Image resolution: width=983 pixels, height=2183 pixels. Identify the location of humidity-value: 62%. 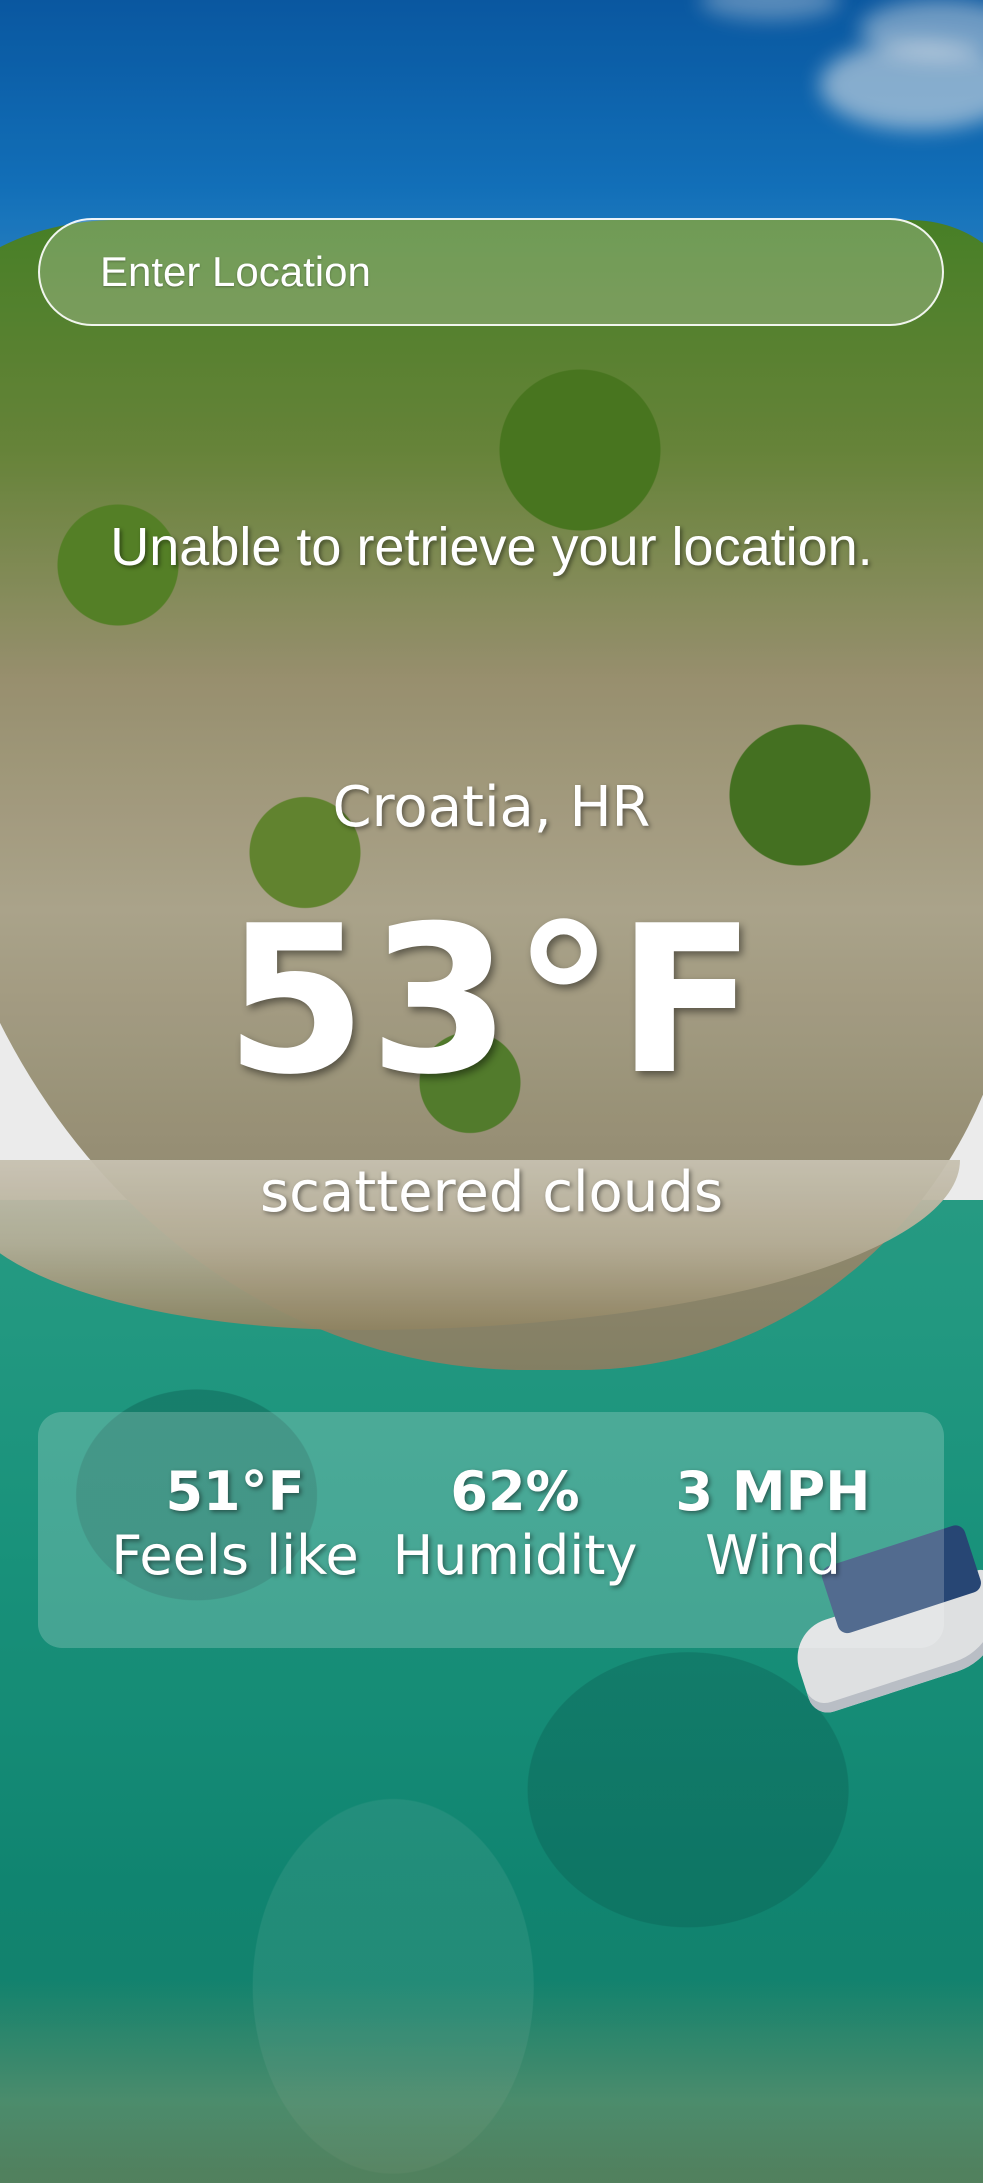
(515, 1491).